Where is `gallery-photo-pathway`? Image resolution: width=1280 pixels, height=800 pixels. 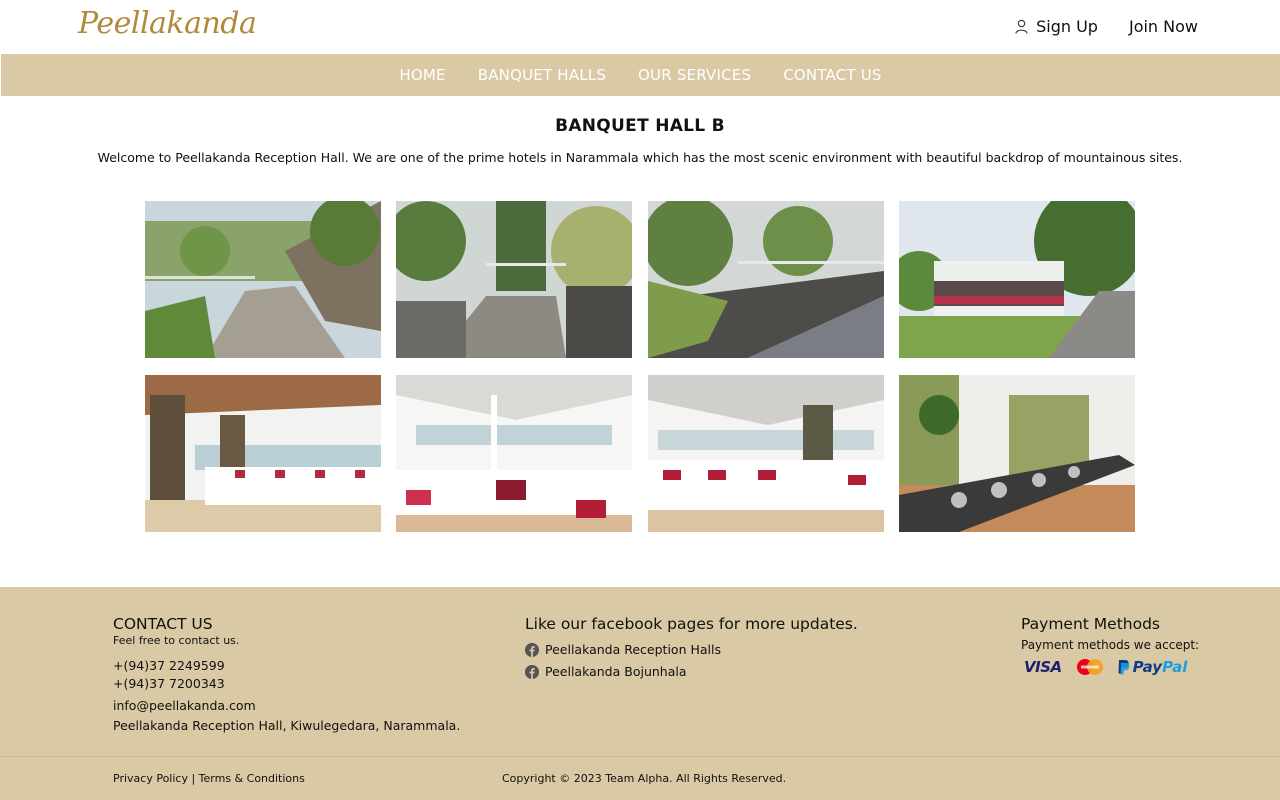
gallery-photo-pathway is located at coordinates (263, 279).